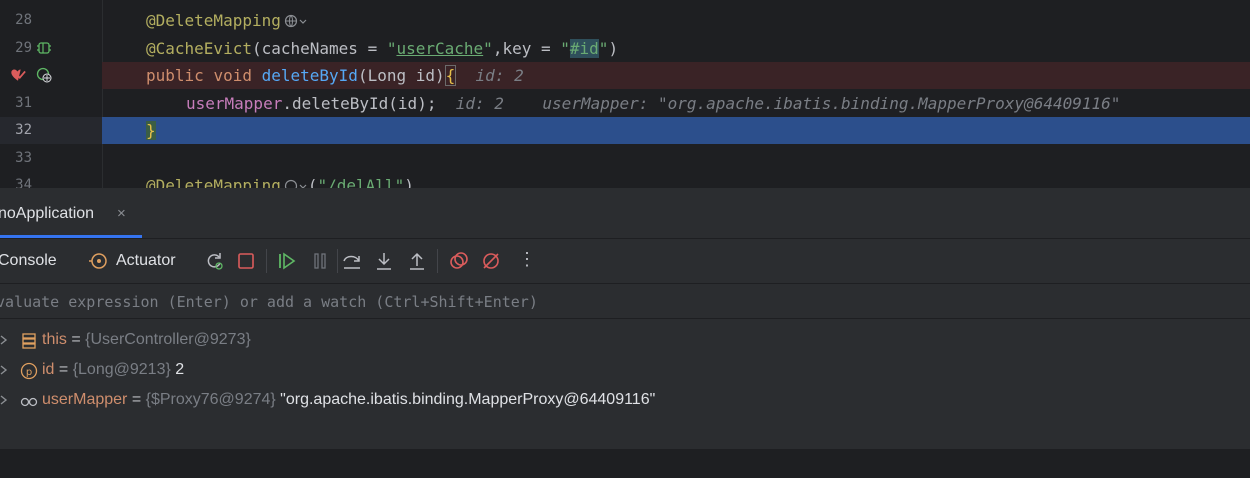 This screenshot has height=478, width=1250. What do you see at coordinates (23, 20) in the screenshot?
I see `line-number: 28` at bounding box center [23, 20].